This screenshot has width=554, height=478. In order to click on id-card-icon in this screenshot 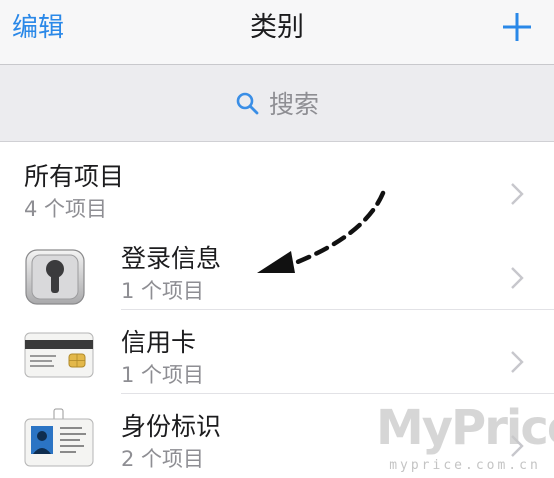, I will do `click(59, 437)`.